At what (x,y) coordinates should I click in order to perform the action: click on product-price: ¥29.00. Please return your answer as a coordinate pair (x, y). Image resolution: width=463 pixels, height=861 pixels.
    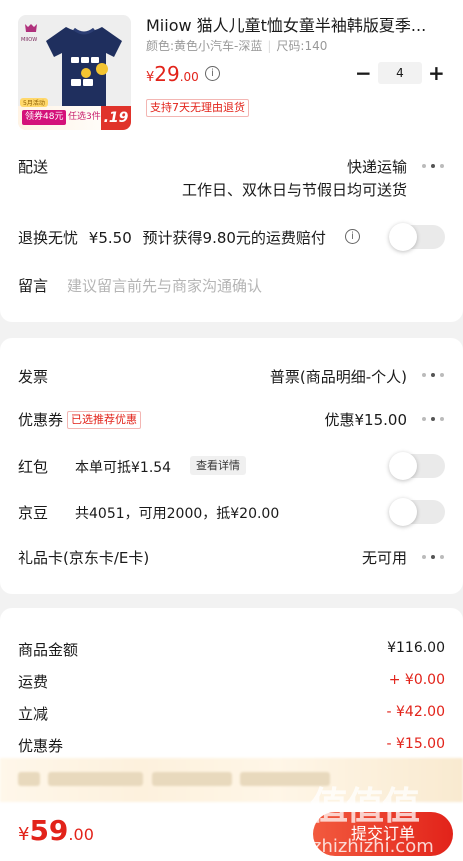
    Looking at the image, I should click on (172, 74).